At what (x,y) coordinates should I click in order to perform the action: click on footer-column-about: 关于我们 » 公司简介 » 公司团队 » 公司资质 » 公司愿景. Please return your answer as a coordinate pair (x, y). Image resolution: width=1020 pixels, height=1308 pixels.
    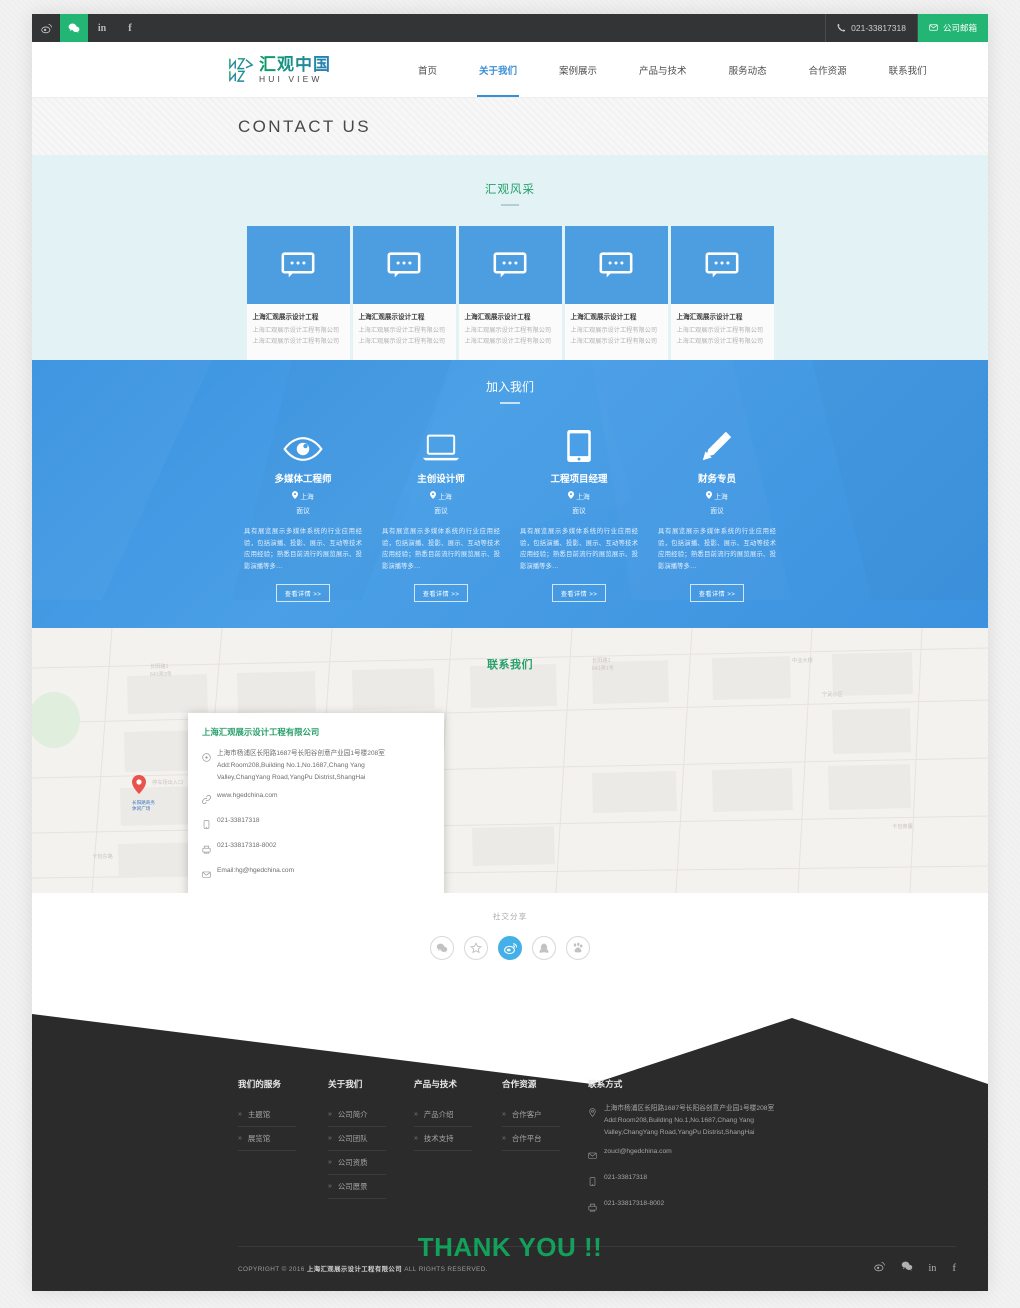
    Looking at the image, I should click on (371, 1151).